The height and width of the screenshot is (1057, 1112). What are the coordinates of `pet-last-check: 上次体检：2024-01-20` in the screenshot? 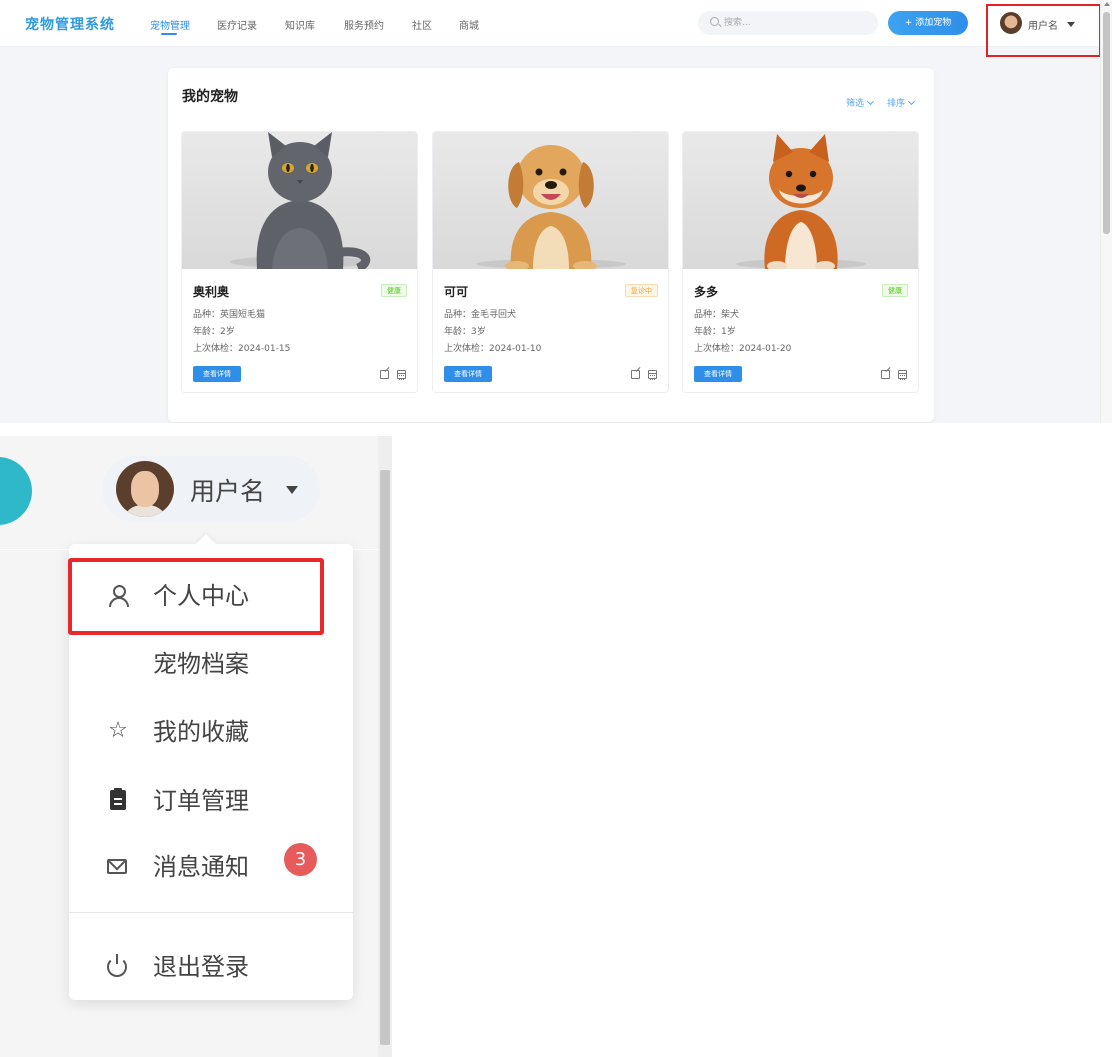 It's located at (743, 349).